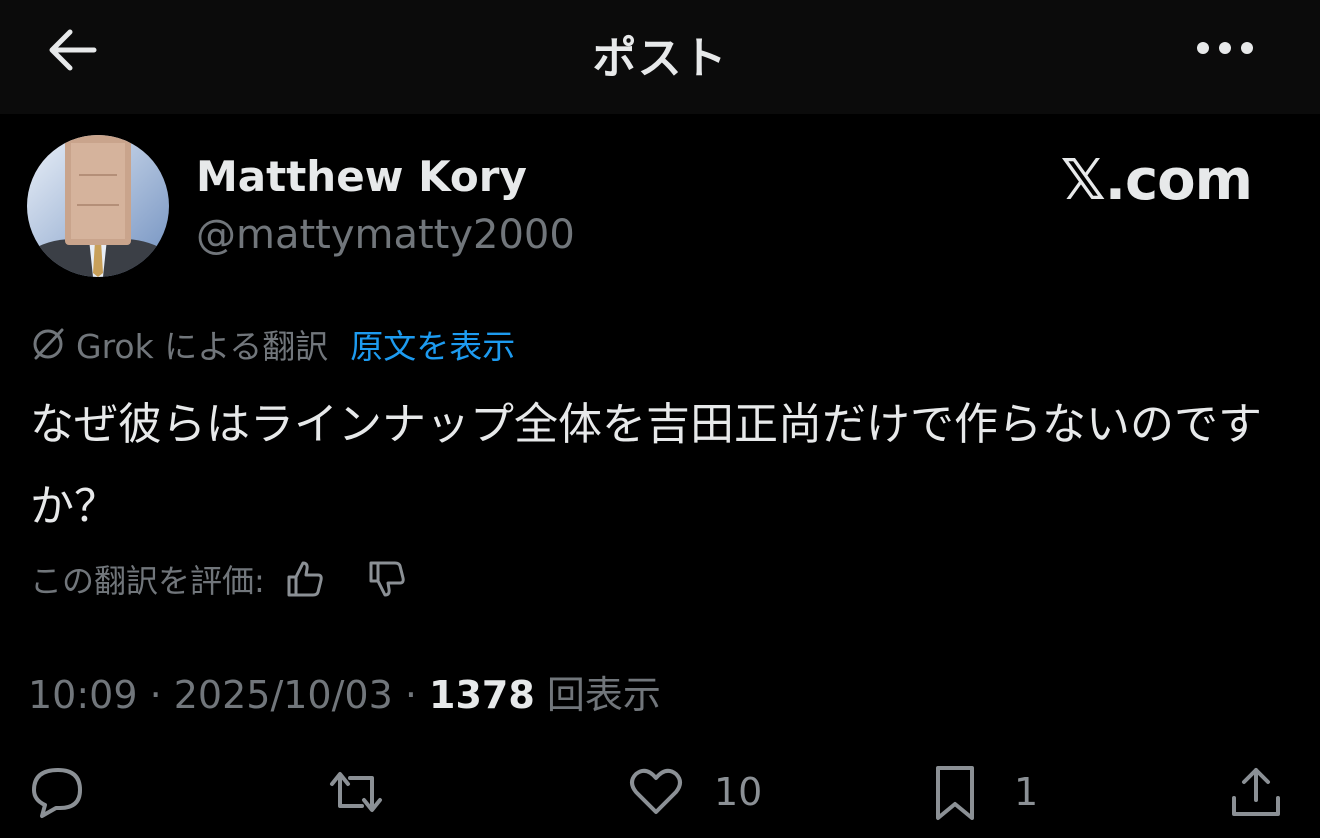  I want to click on views-count: 1378, so click(482, 695).